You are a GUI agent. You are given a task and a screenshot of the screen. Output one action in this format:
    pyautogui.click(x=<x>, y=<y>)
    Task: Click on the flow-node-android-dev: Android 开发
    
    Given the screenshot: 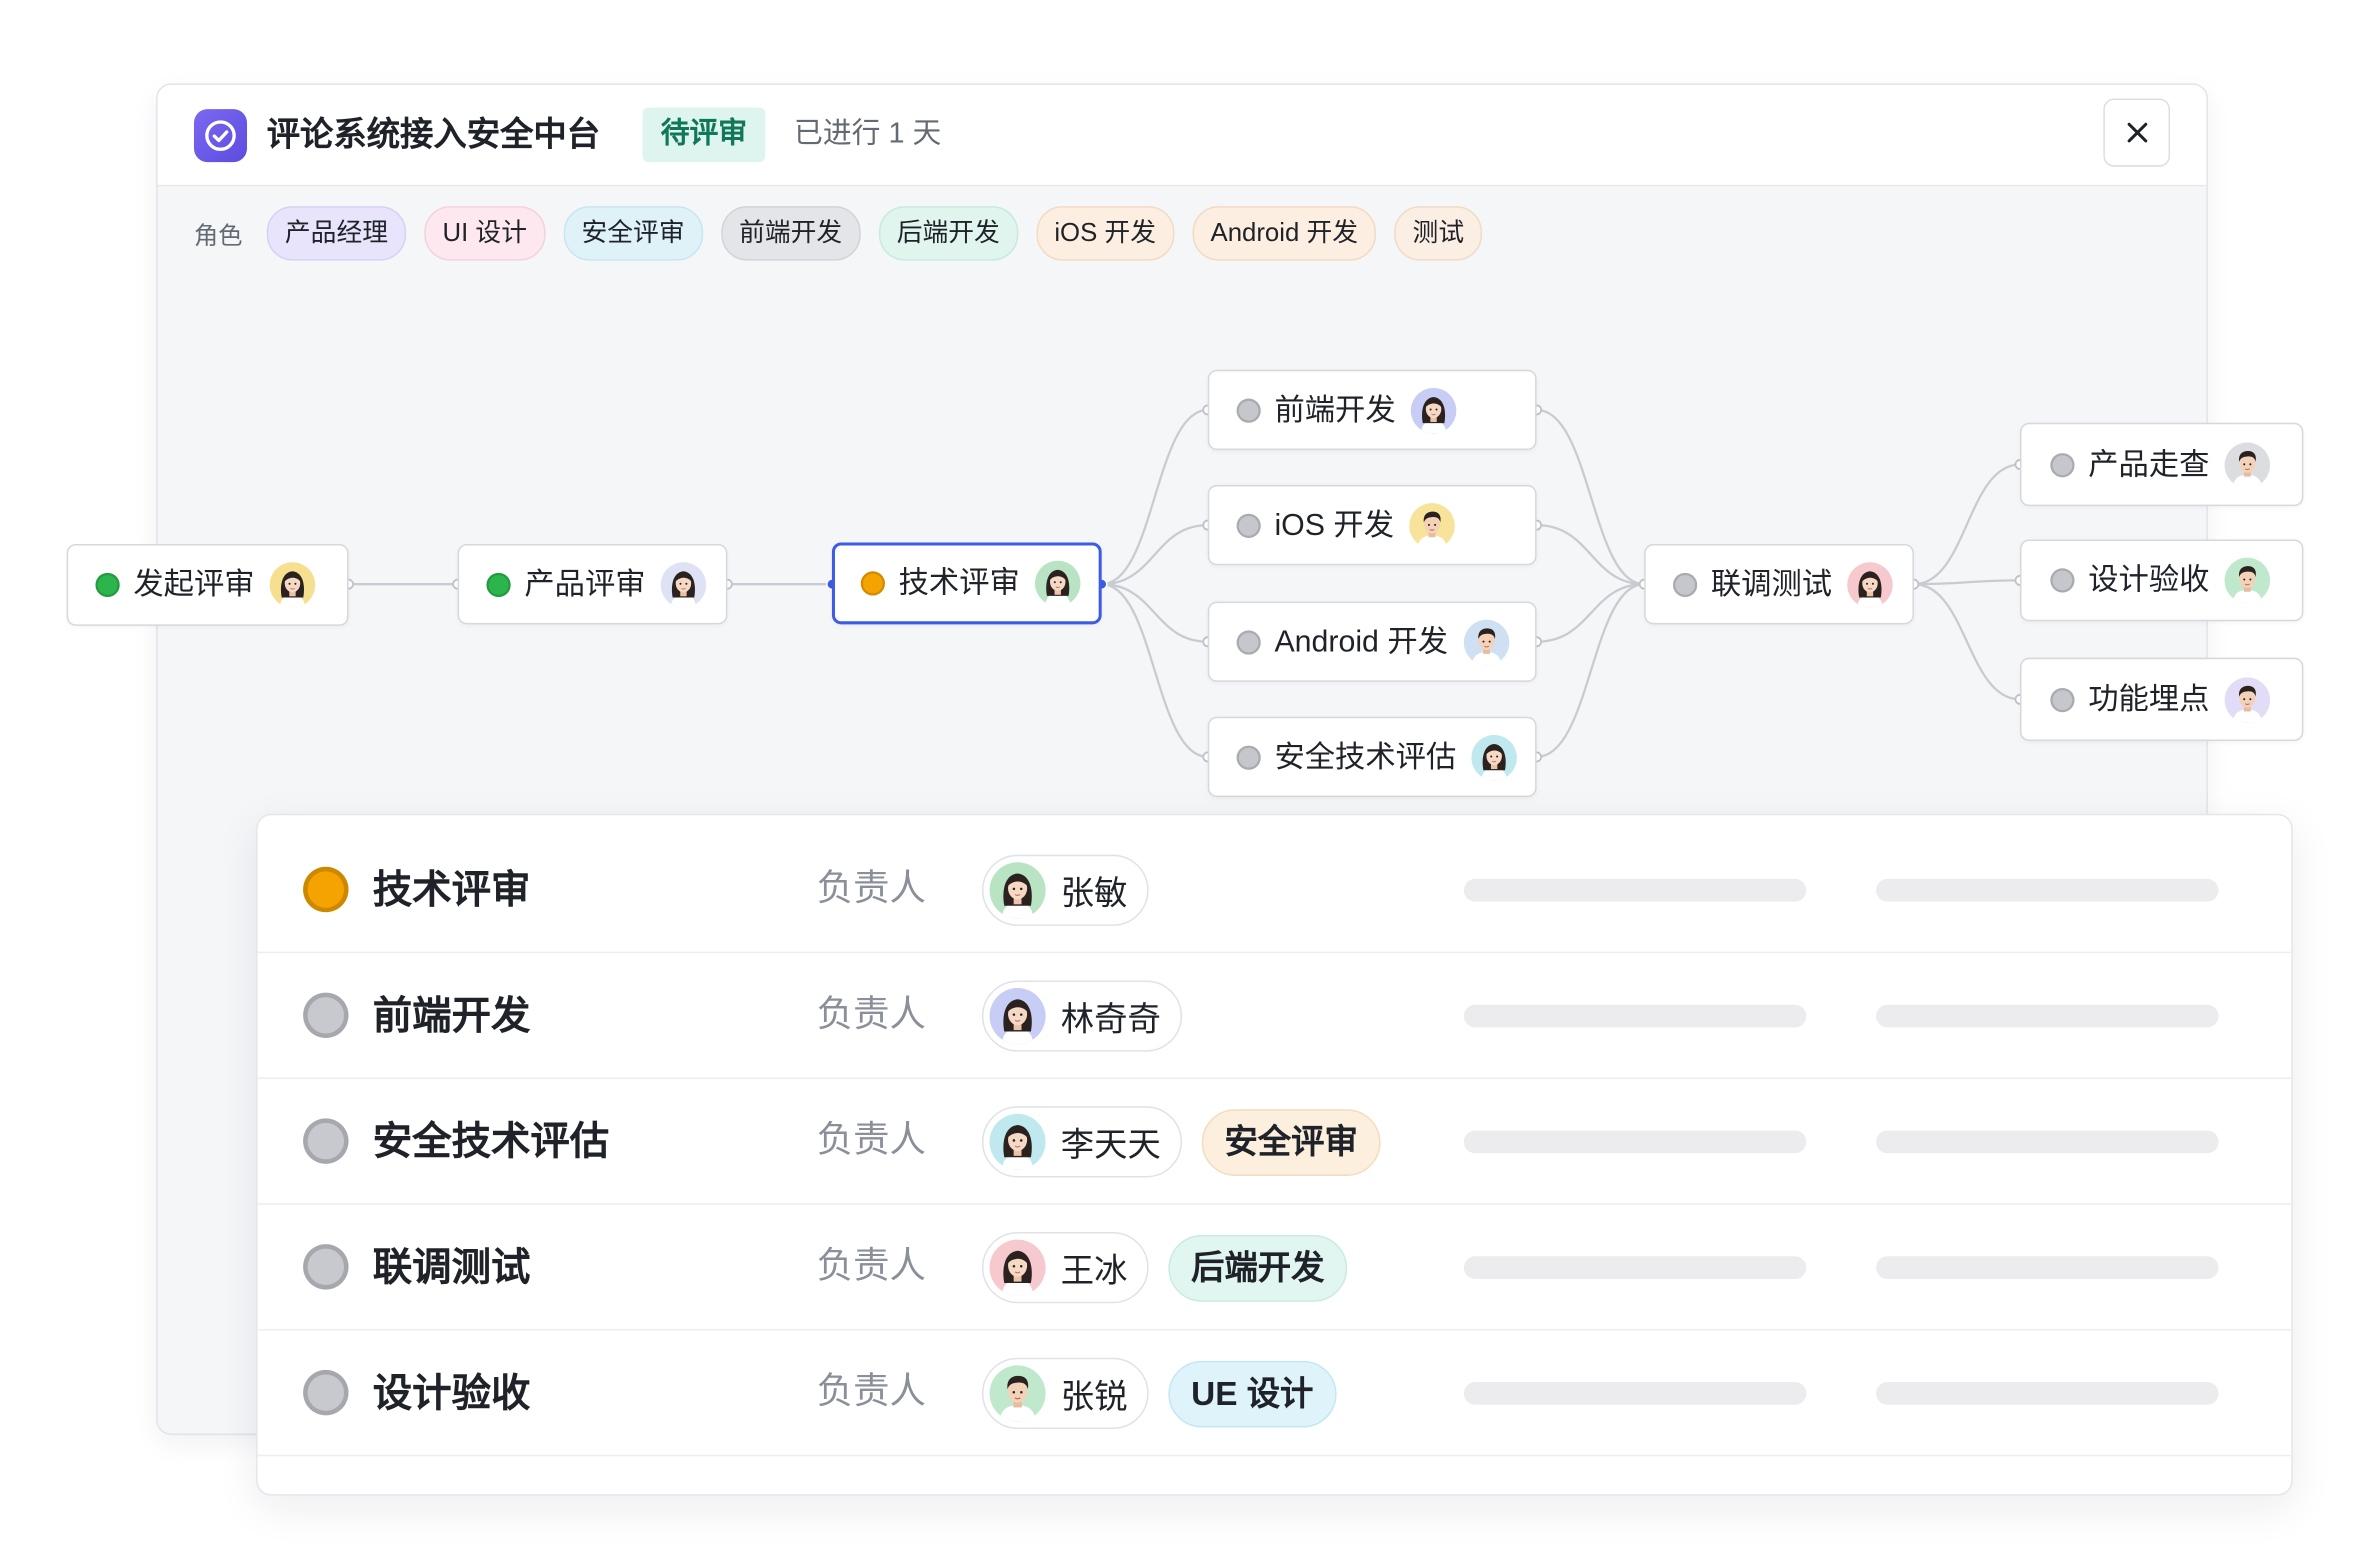 What is the action you would take?
    pyautogui.click(x=1372, y=641)
    